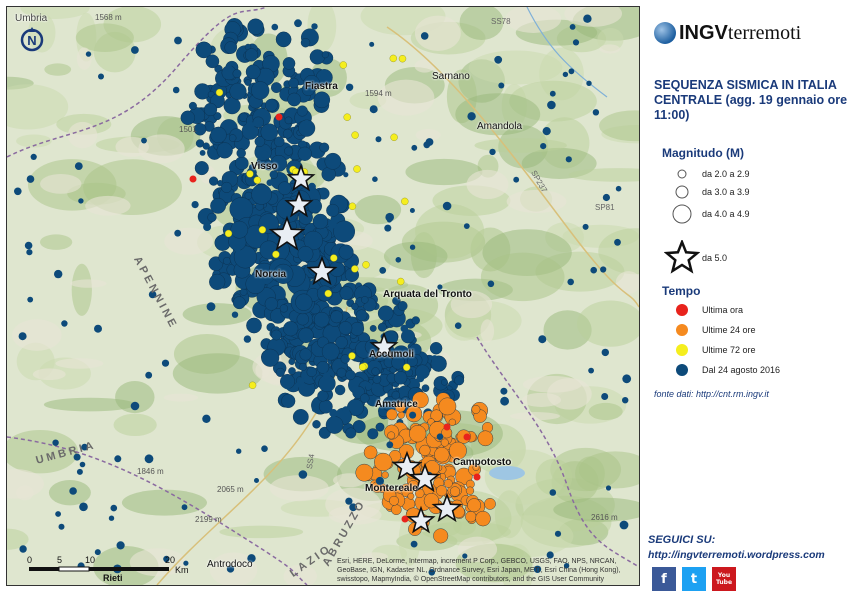  What do you see at coordinates (706, 214) in the screenshot?
I see `magnitude-item: da 4.0 a 4.9` at bounding box center [706, 214].